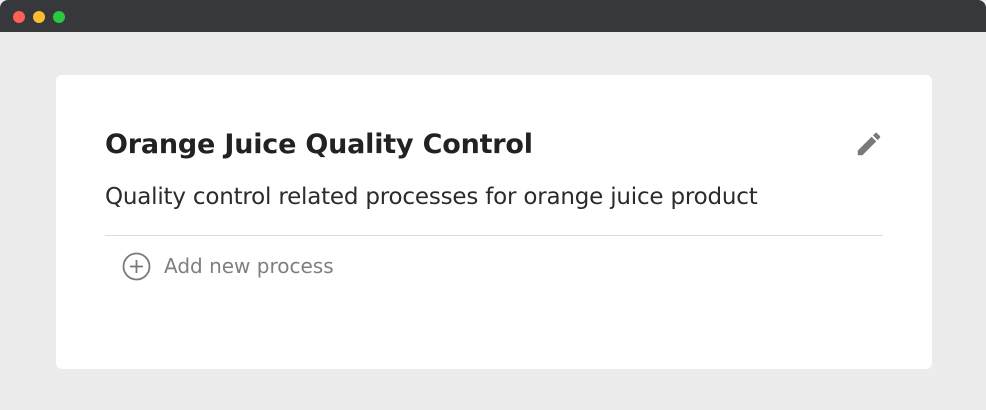  What do you see at coordinates (59, 17) in the screenshot?
I see `maximize-window-button` at bounding box center [59, 17].